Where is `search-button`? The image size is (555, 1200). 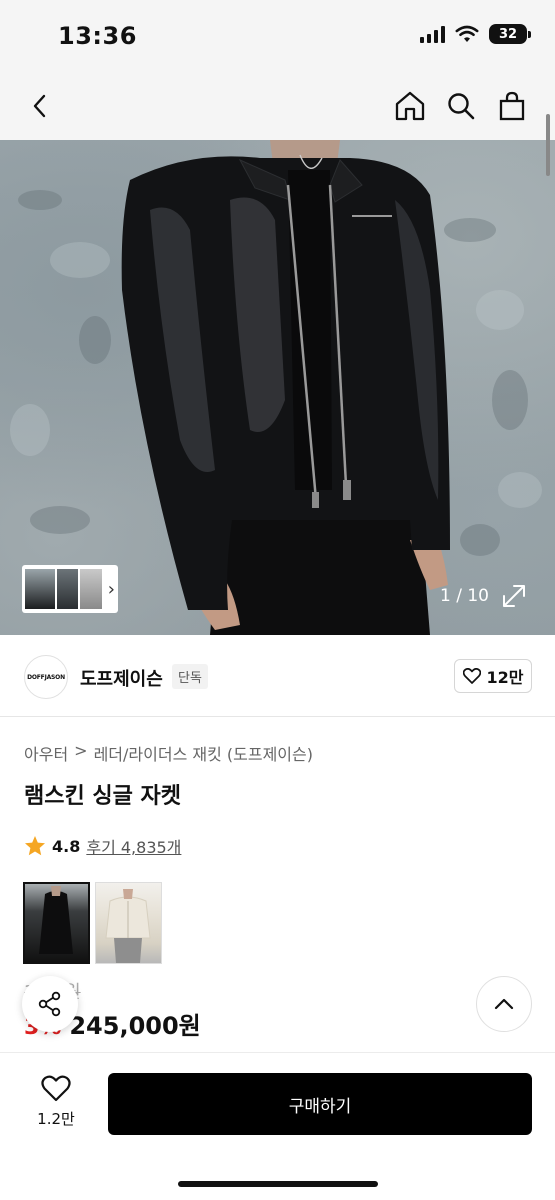 search-button is located at coordinates (461, 106).